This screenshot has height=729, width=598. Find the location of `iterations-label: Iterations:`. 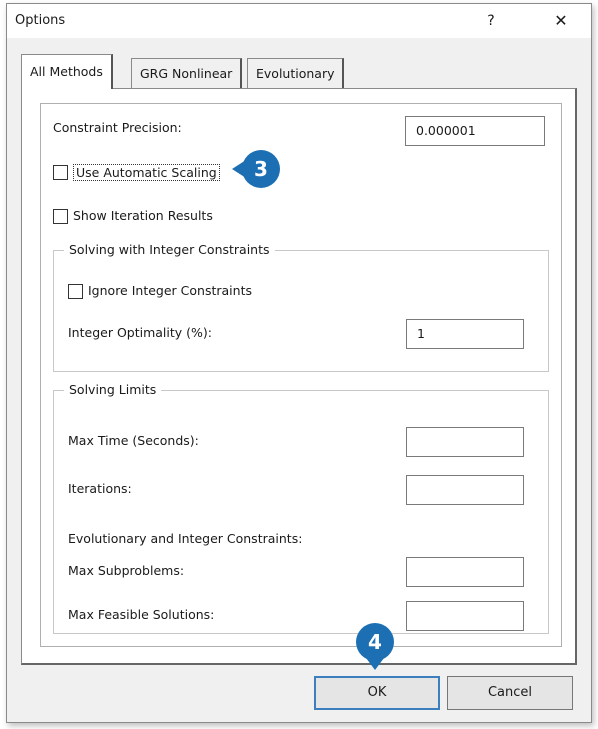

iterations-label: Iterations: is located at coordinates (100, 488).